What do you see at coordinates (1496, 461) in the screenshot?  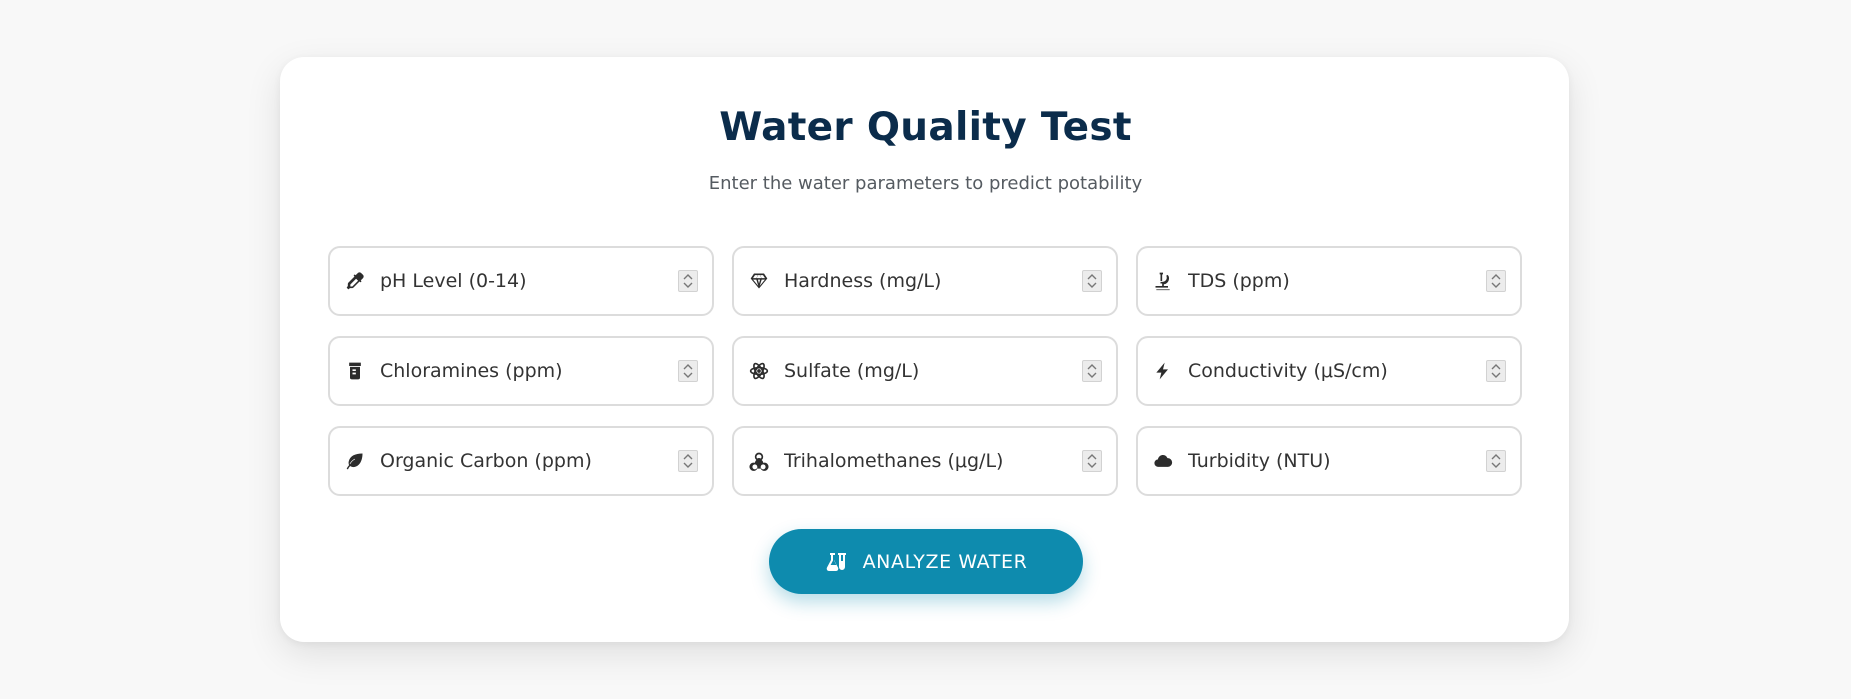 I see `turbidity-spinner` at bounding box center [1496, 461].